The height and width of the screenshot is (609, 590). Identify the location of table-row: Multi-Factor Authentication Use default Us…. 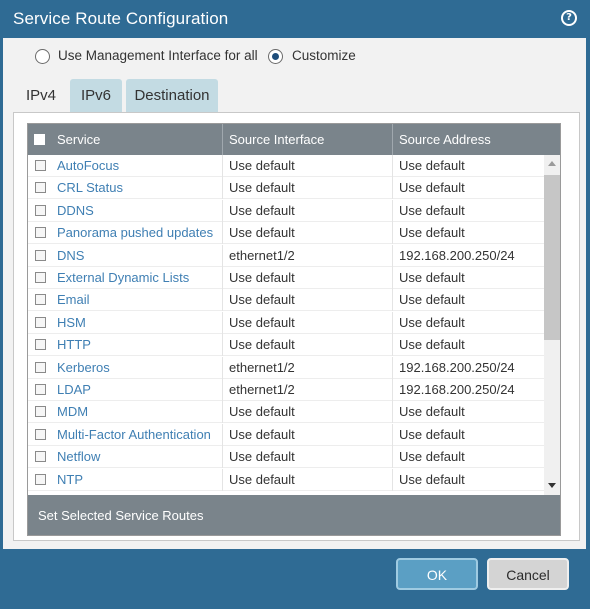
(286, 435).